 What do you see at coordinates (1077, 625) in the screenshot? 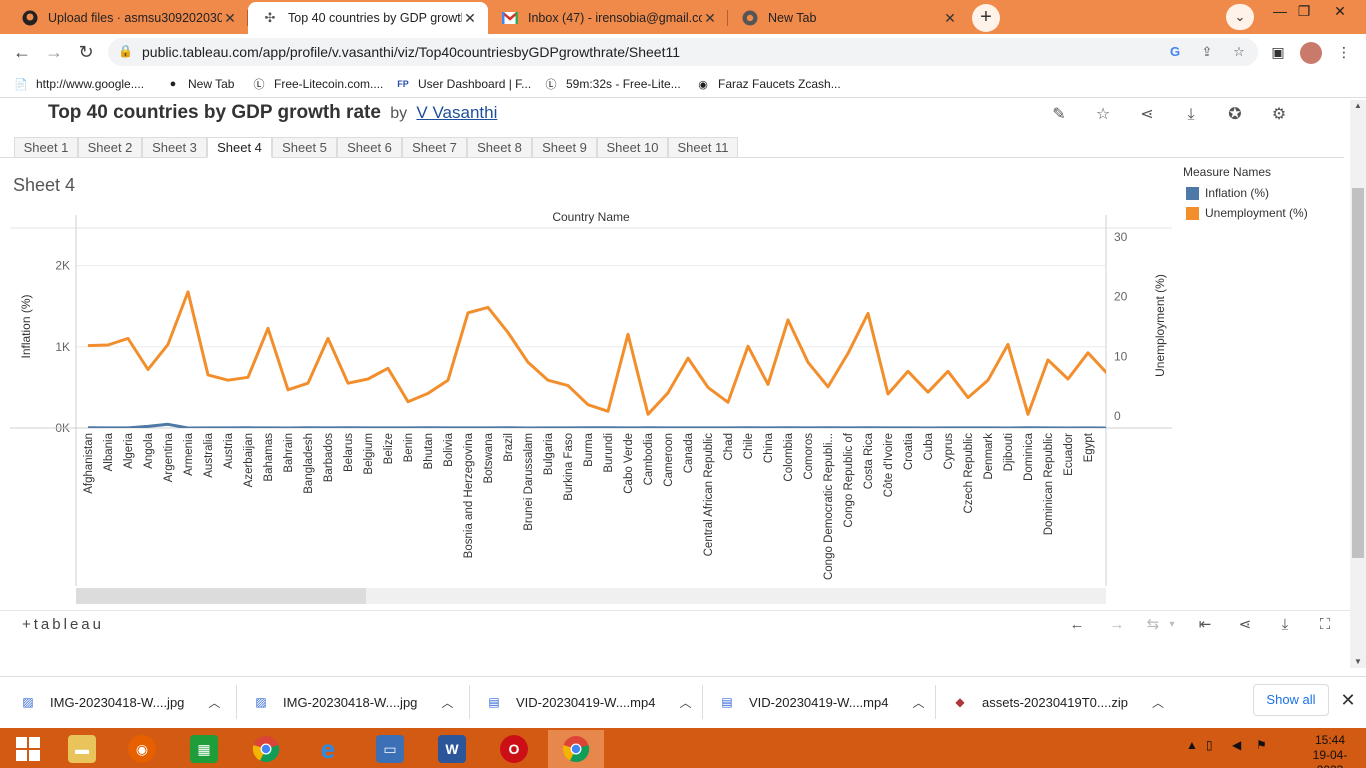
I see `undo-icon: ←` at bounding box center [1077, 625].